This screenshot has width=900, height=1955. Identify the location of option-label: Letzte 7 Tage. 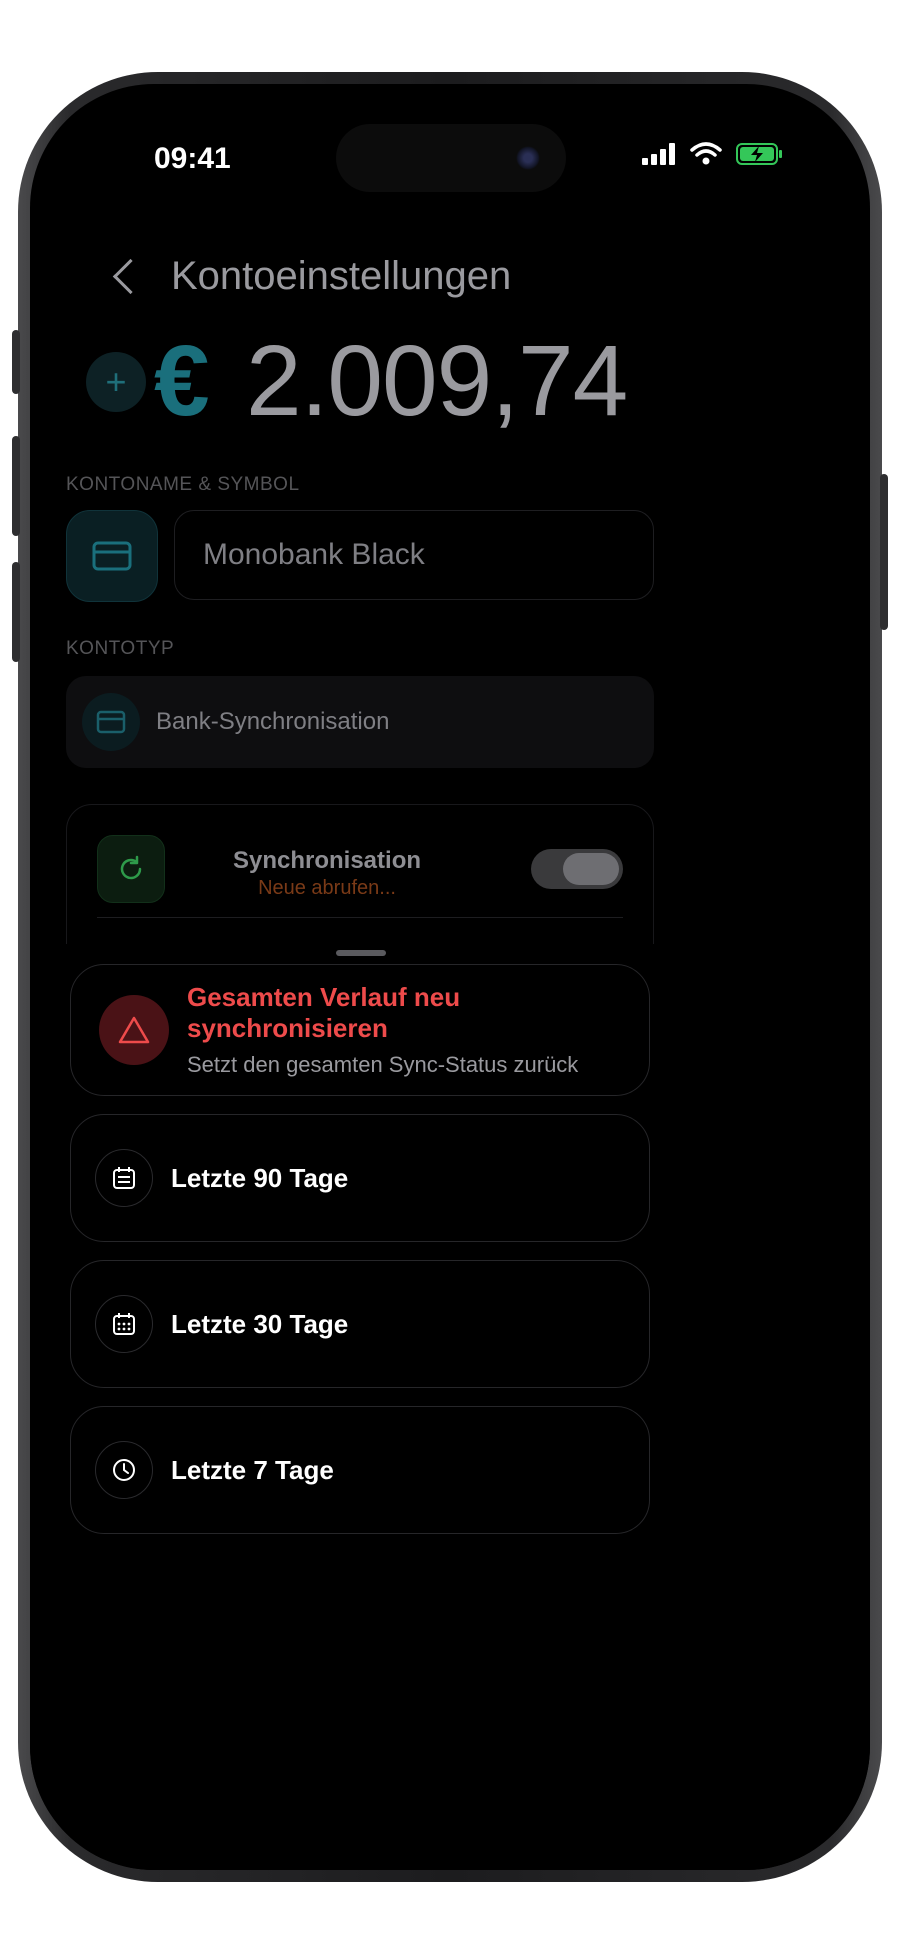
(252, 1469).